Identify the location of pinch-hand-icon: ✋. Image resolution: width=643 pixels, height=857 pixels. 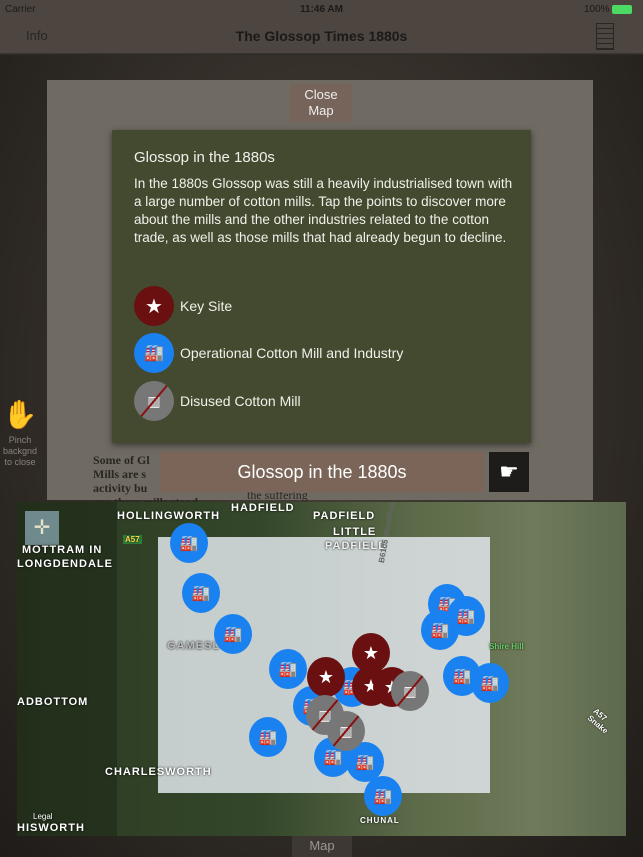
(20, 414).